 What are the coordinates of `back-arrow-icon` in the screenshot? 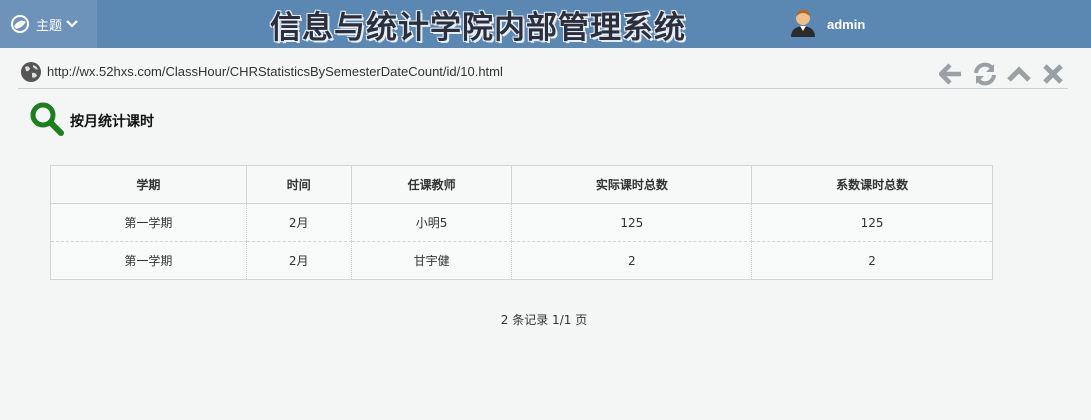 It's located at (951, 74).